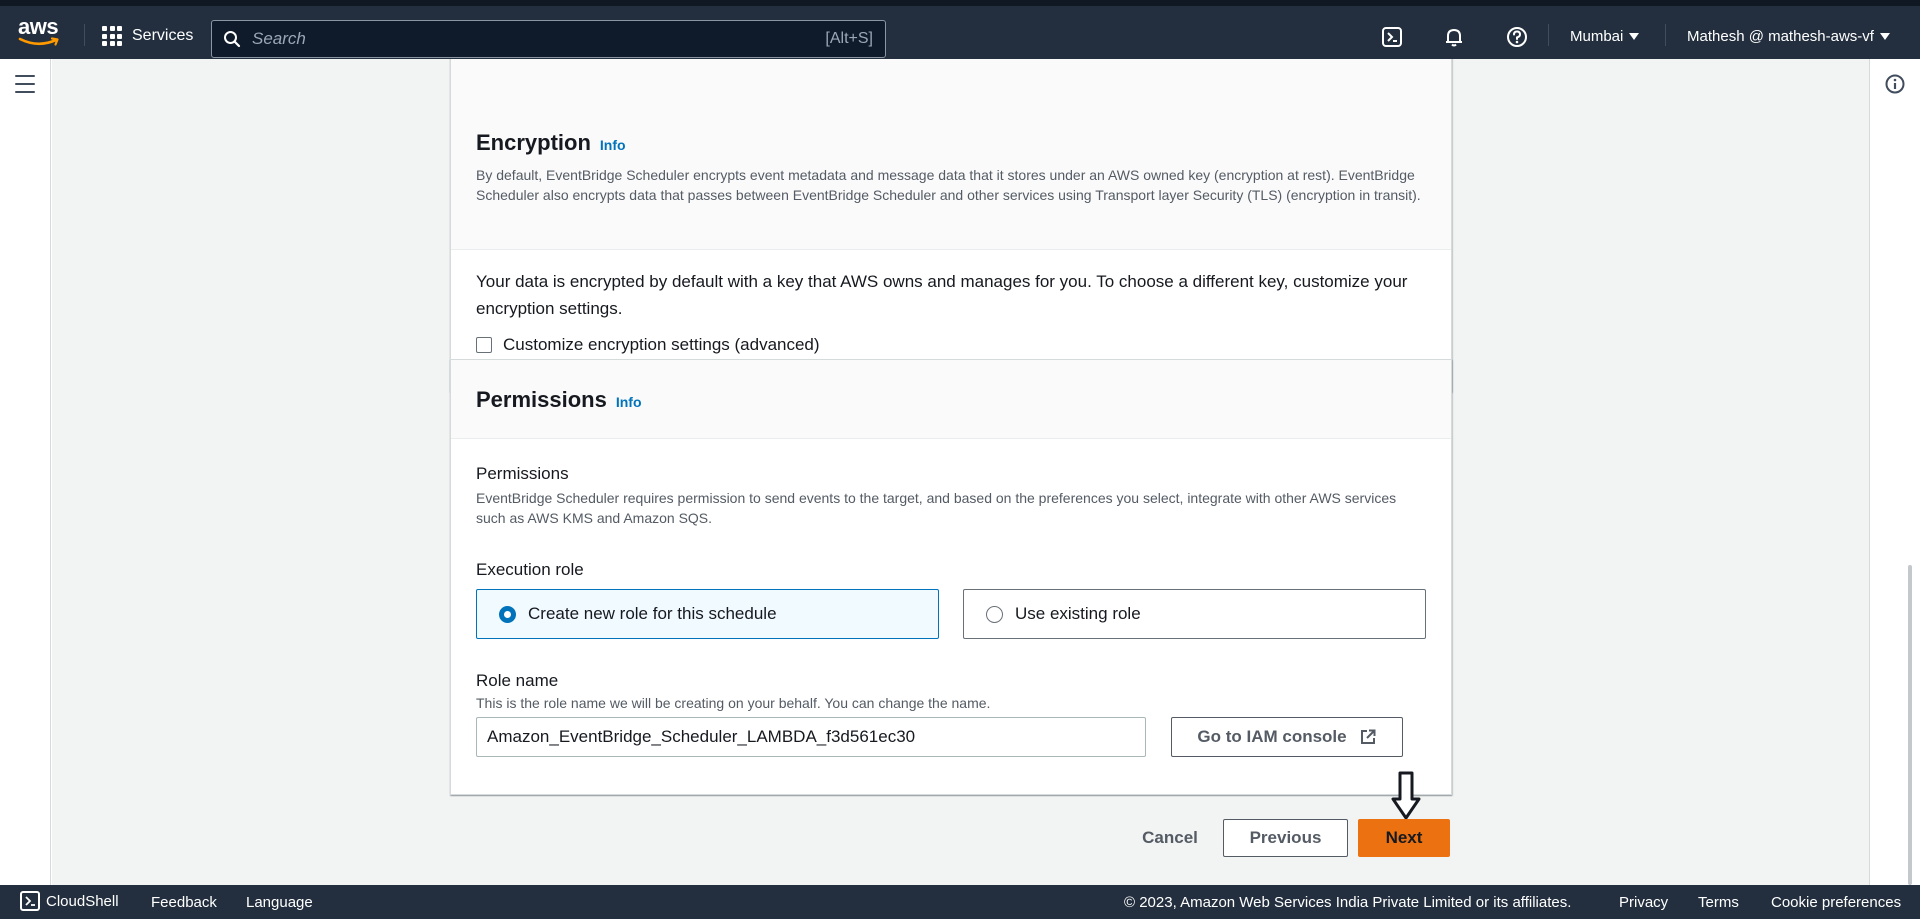 The image size is (1920, 919). I want to click on search-shortcut: [Alt+S], so click(849, 38).